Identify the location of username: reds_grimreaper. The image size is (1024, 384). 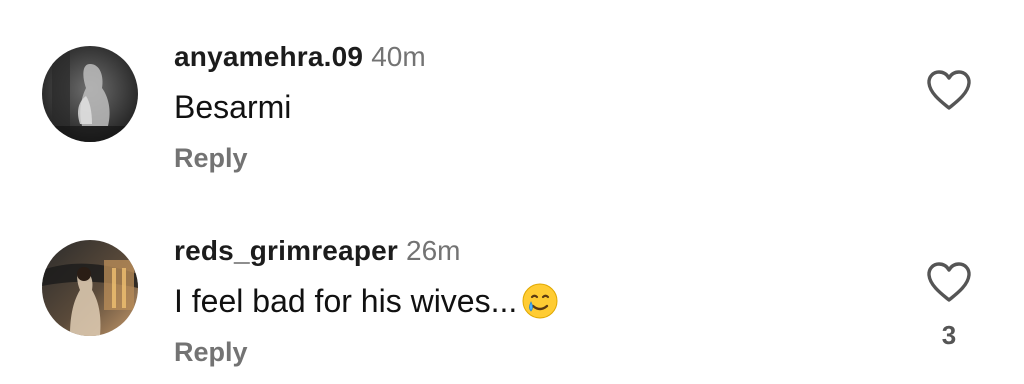
(286, 250).